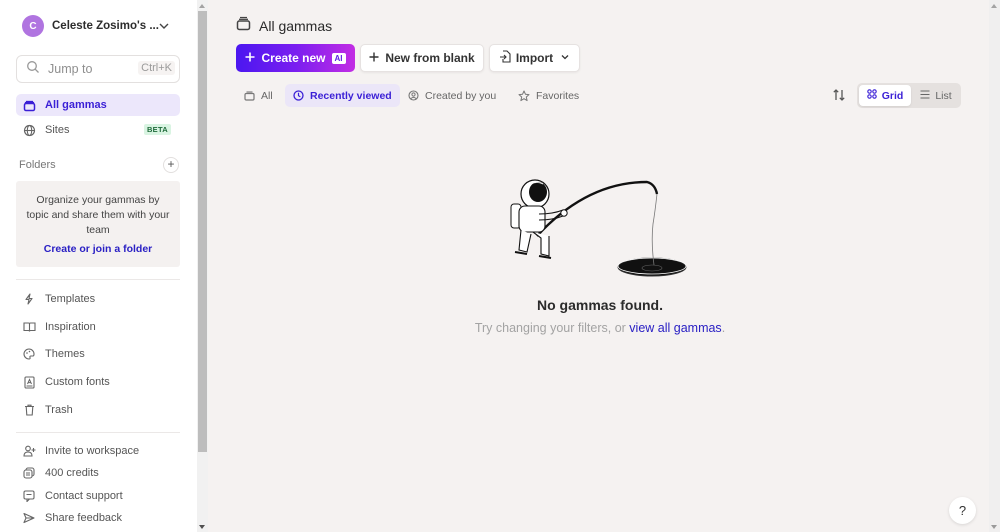 The image size is (1000, 532). What do you see at coordinates (84, 496) in the screenshot?
I see `sidebar-item-label: Contact support` at bounding box center [84, 496].